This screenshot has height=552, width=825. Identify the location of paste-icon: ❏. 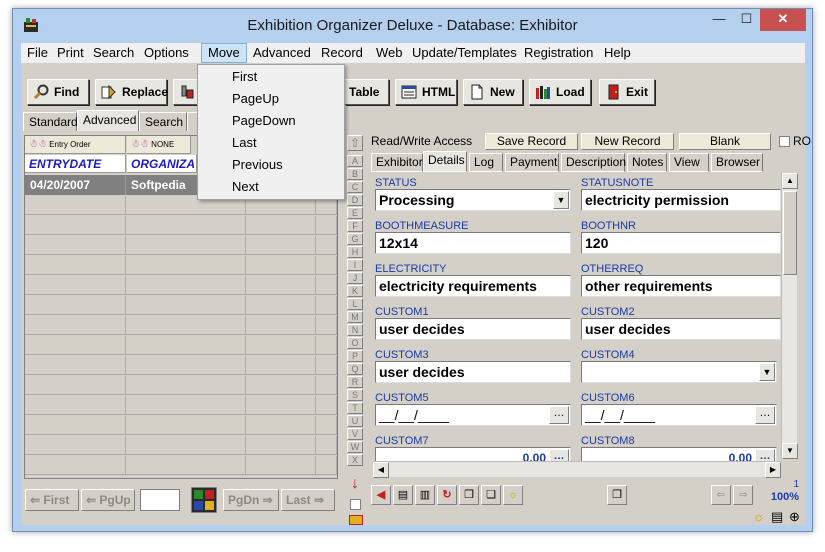
(491, 495).